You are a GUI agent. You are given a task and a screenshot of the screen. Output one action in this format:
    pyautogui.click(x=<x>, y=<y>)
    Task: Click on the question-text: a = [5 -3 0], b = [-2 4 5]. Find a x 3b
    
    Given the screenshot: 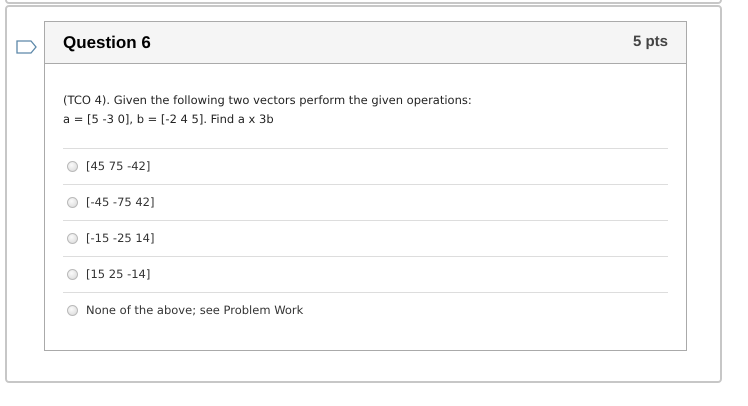 What is the action you would take?
    pyautogui.click(x=169, y=119)
    